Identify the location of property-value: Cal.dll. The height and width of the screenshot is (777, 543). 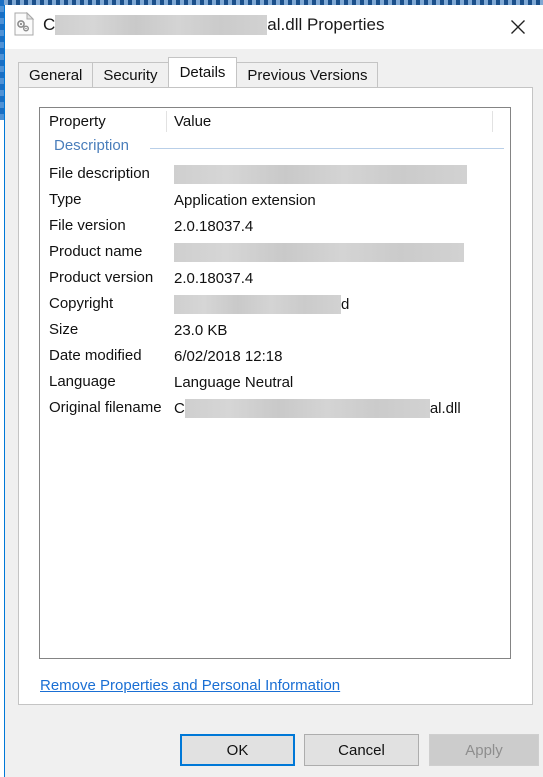
(317, 408).